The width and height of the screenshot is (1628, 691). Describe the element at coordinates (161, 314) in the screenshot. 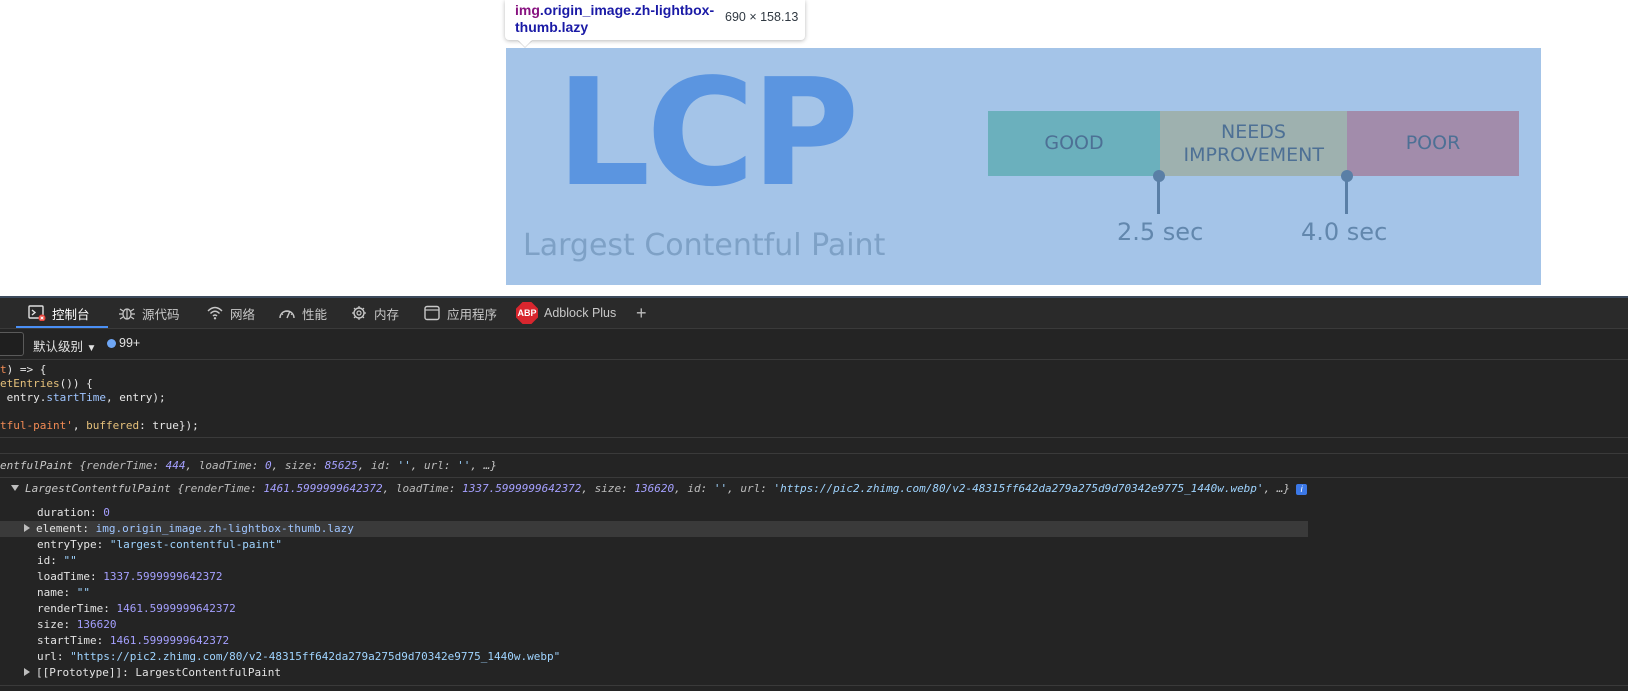

I see `tab-sources-label: 源代码` at that location.